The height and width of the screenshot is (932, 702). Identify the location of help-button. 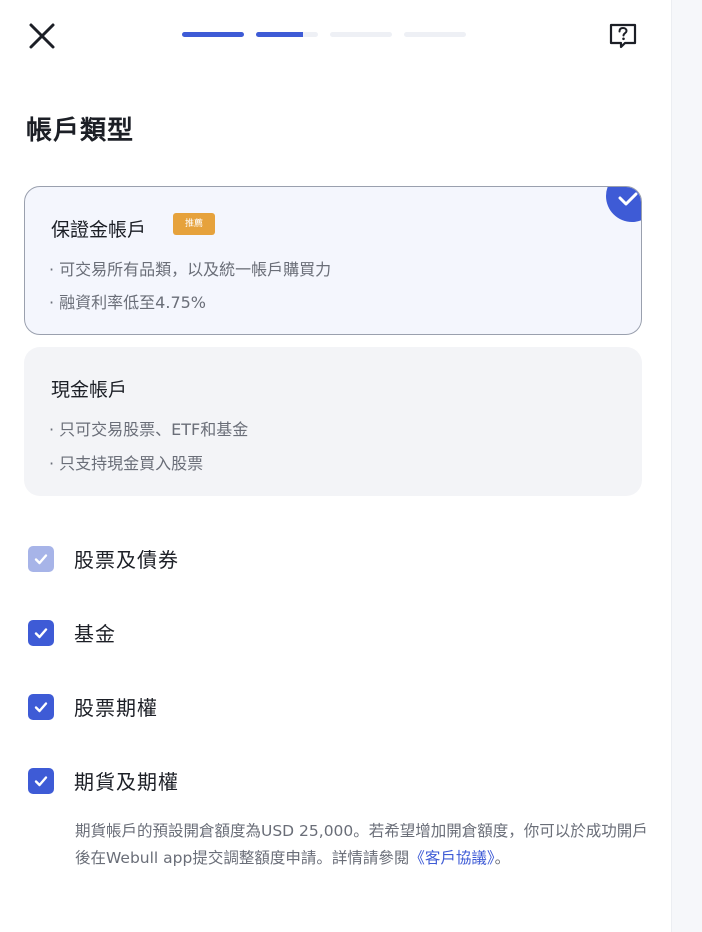
(623, 36).